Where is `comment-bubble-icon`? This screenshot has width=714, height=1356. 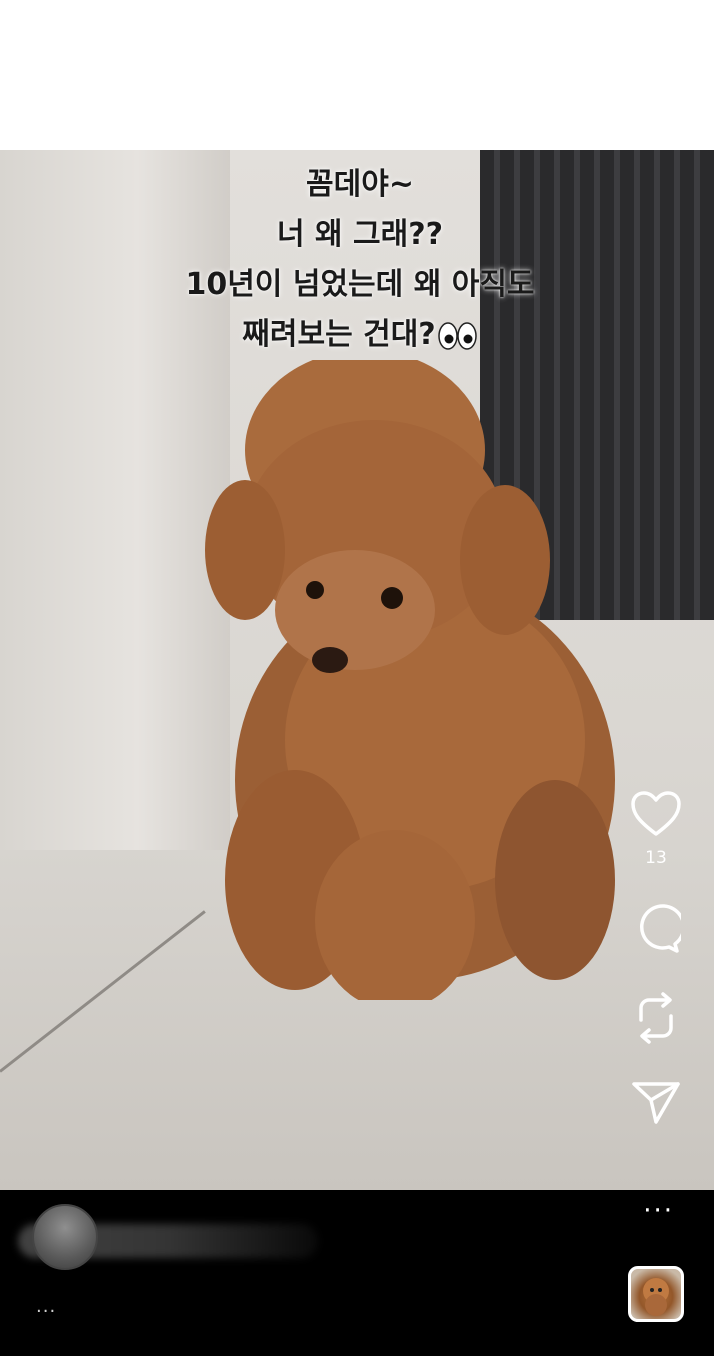
comment-bubble-icon is located at coordinates (660, 928).